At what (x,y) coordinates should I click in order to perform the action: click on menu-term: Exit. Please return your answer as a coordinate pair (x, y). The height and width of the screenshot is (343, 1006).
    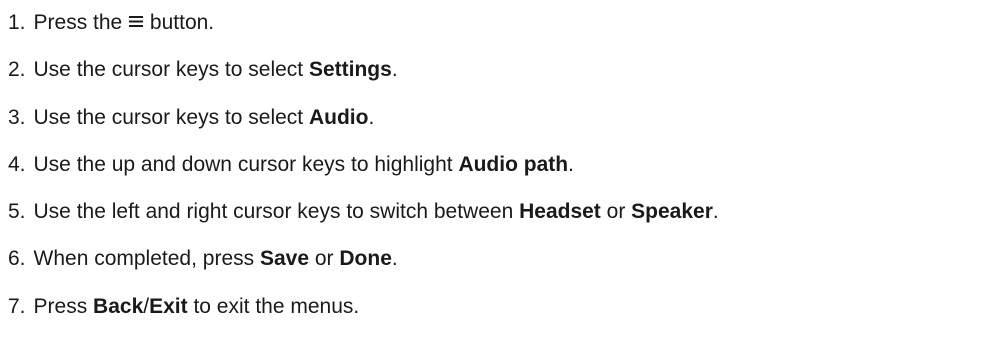
    Looking at the image, I should click on (168, 306).